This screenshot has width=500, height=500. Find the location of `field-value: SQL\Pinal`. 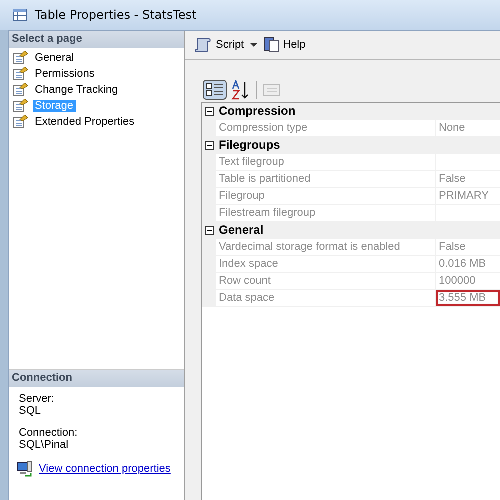

field-value: SQL\Pinal is located at coordinates (44, 445).